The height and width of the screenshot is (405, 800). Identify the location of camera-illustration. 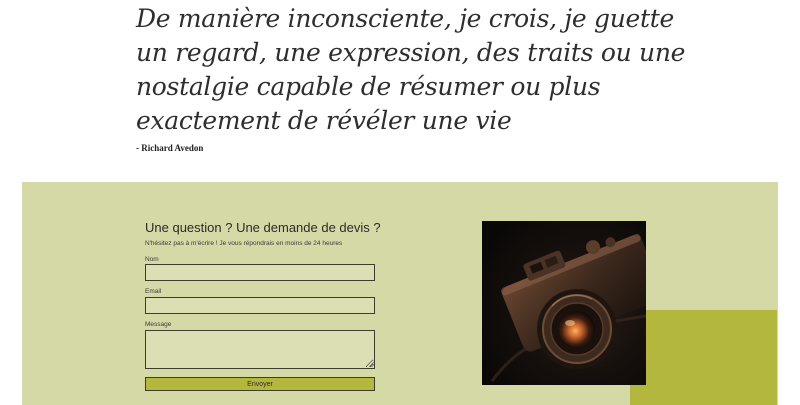
(564, 303).